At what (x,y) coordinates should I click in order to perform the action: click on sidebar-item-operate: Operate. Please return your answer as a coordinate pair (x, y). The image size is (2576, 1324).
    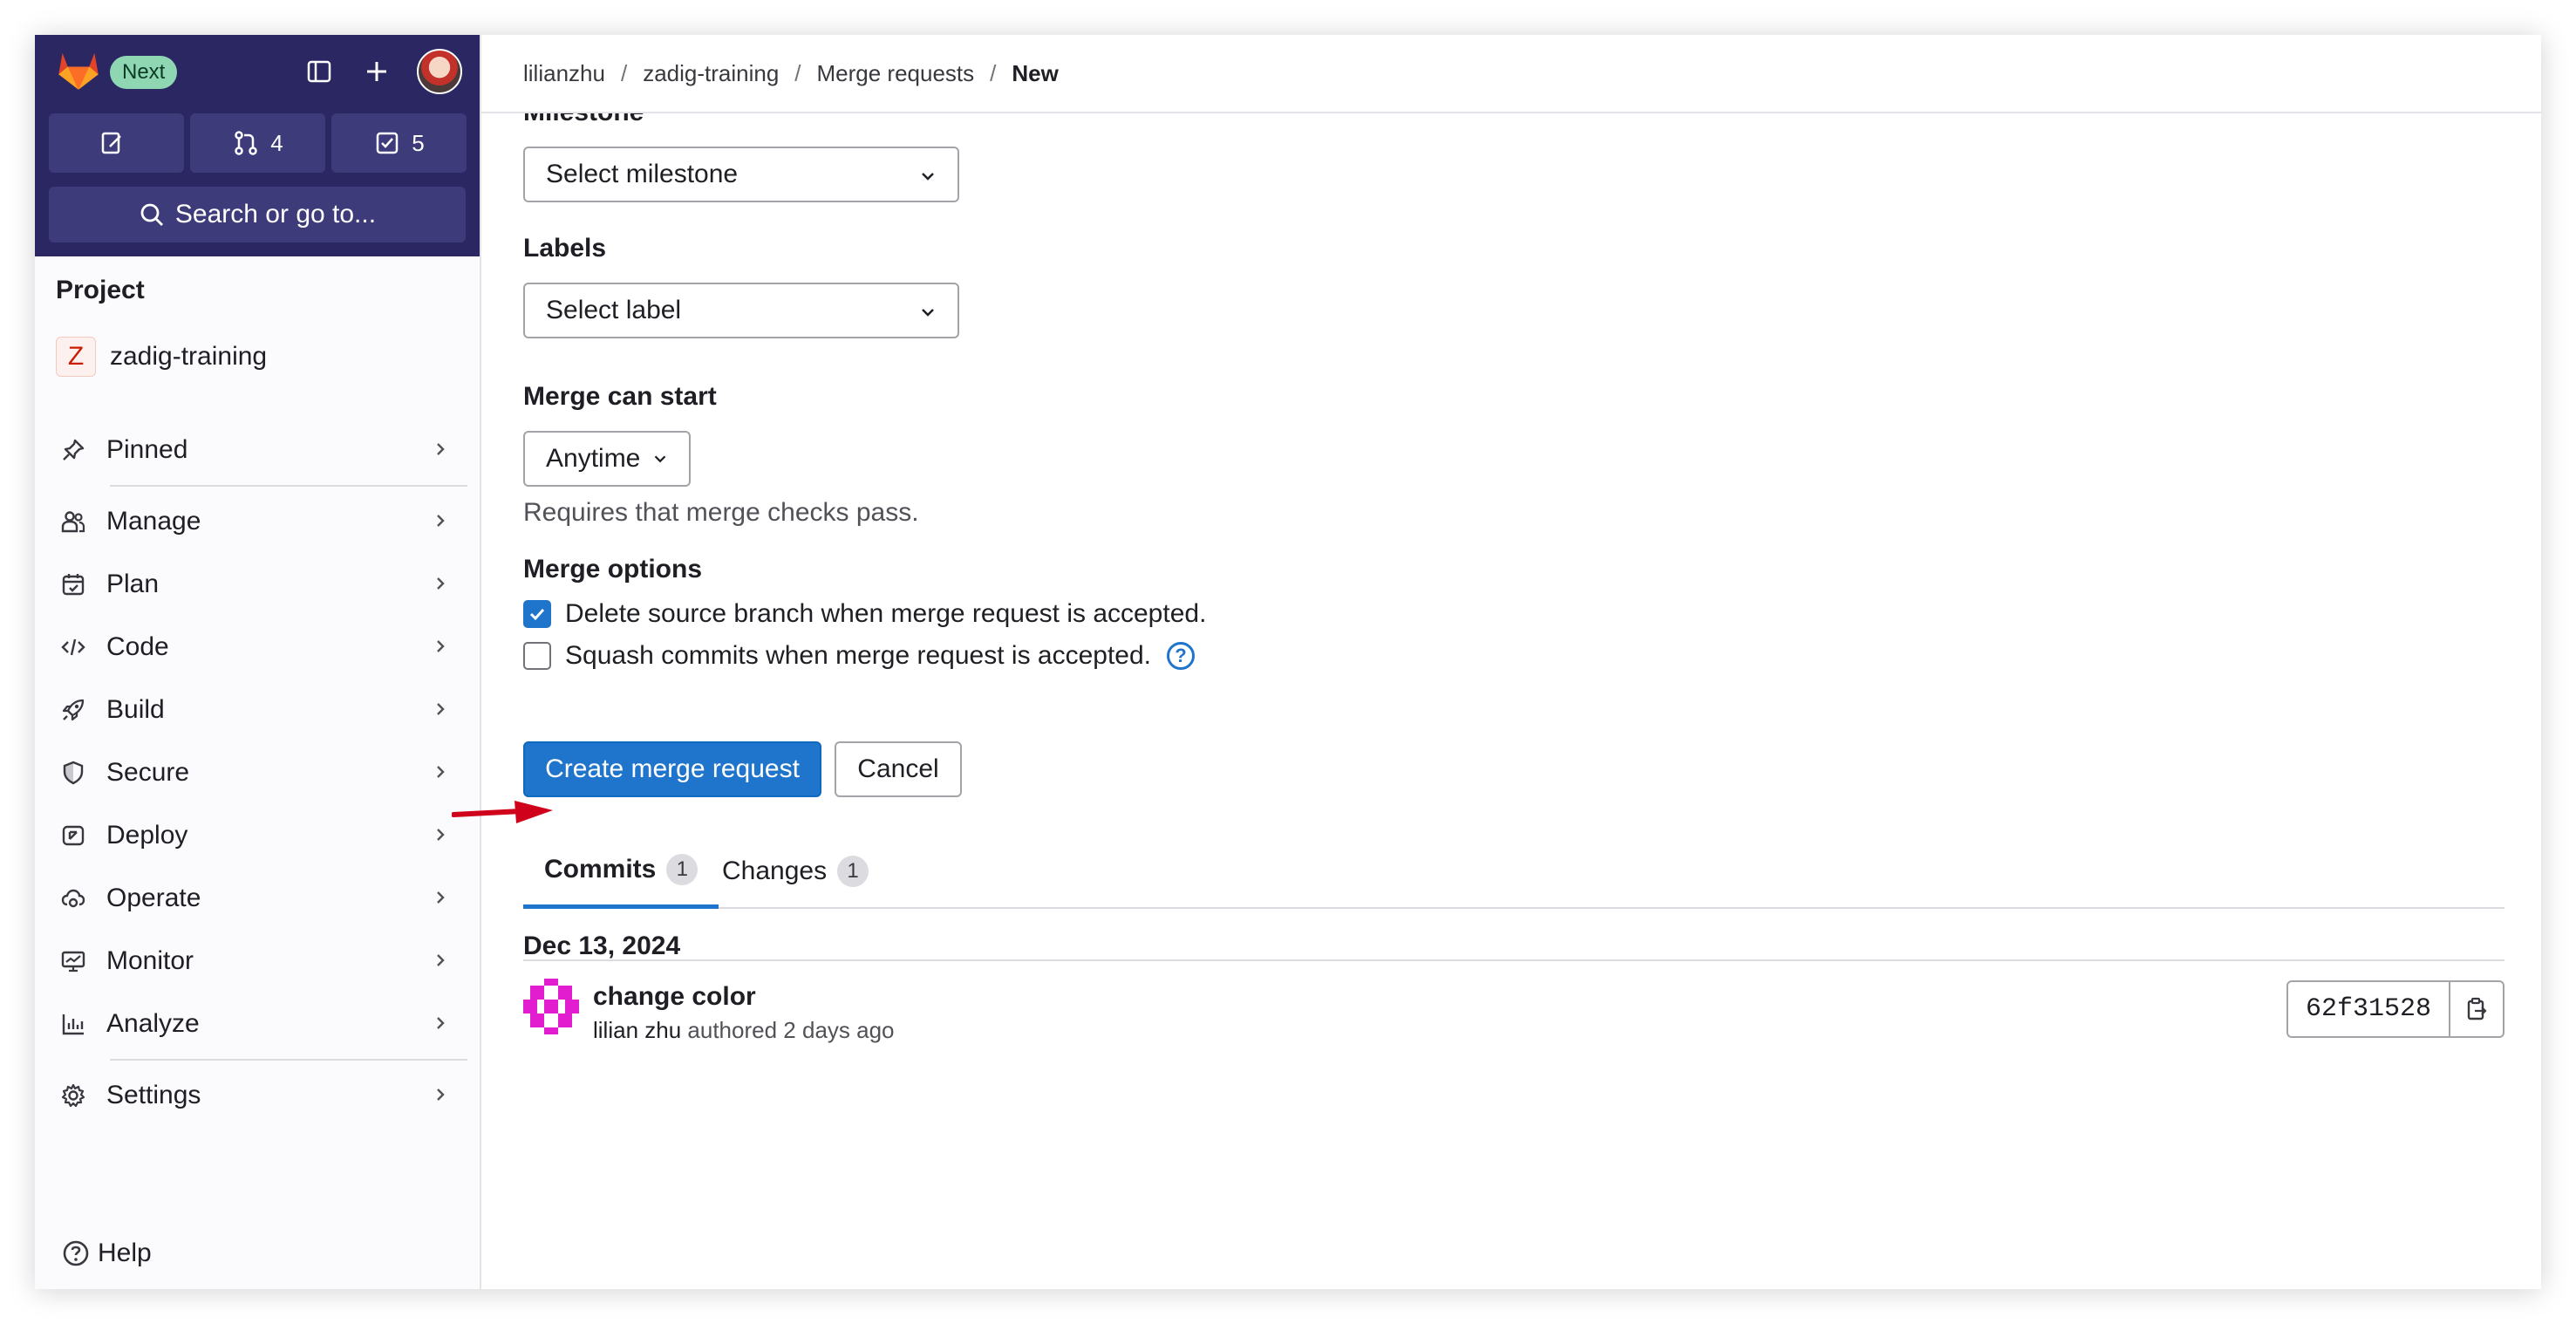
    Looking at the image, I should click on (261, 898).